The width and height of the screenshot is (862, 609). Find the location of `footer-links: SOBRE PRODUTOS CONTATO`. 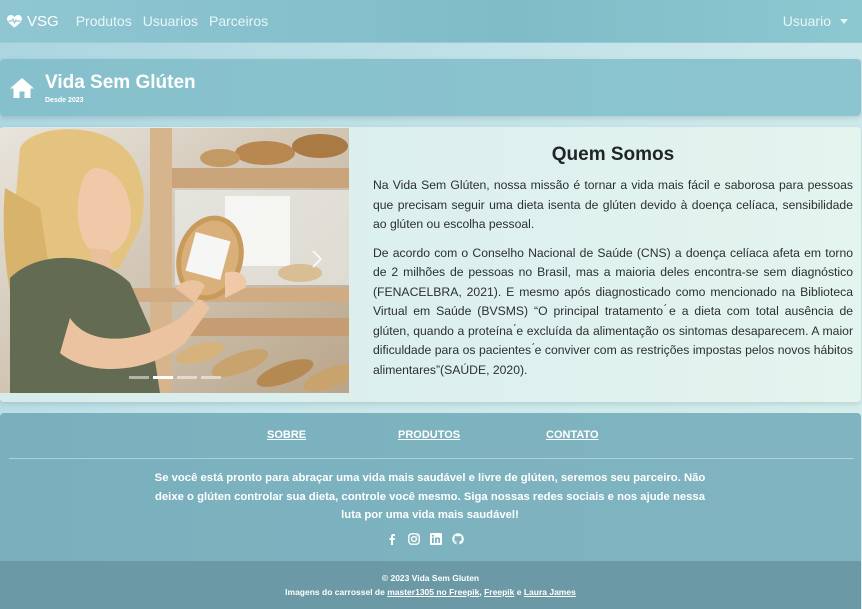

footer-links: SOBRE PRODUTOS CONTATO is located at coordinates (430, 436).